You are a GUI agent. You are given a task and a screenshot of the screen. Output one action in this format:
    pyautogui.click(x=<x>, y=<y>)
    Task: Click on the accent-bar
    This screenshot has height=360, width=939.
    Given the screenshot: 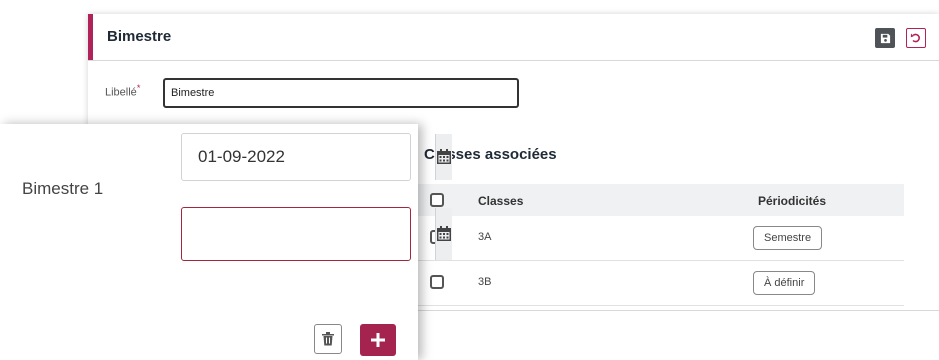 What is the action you would take?
    pyautogui.click(x=90, y=37)
    